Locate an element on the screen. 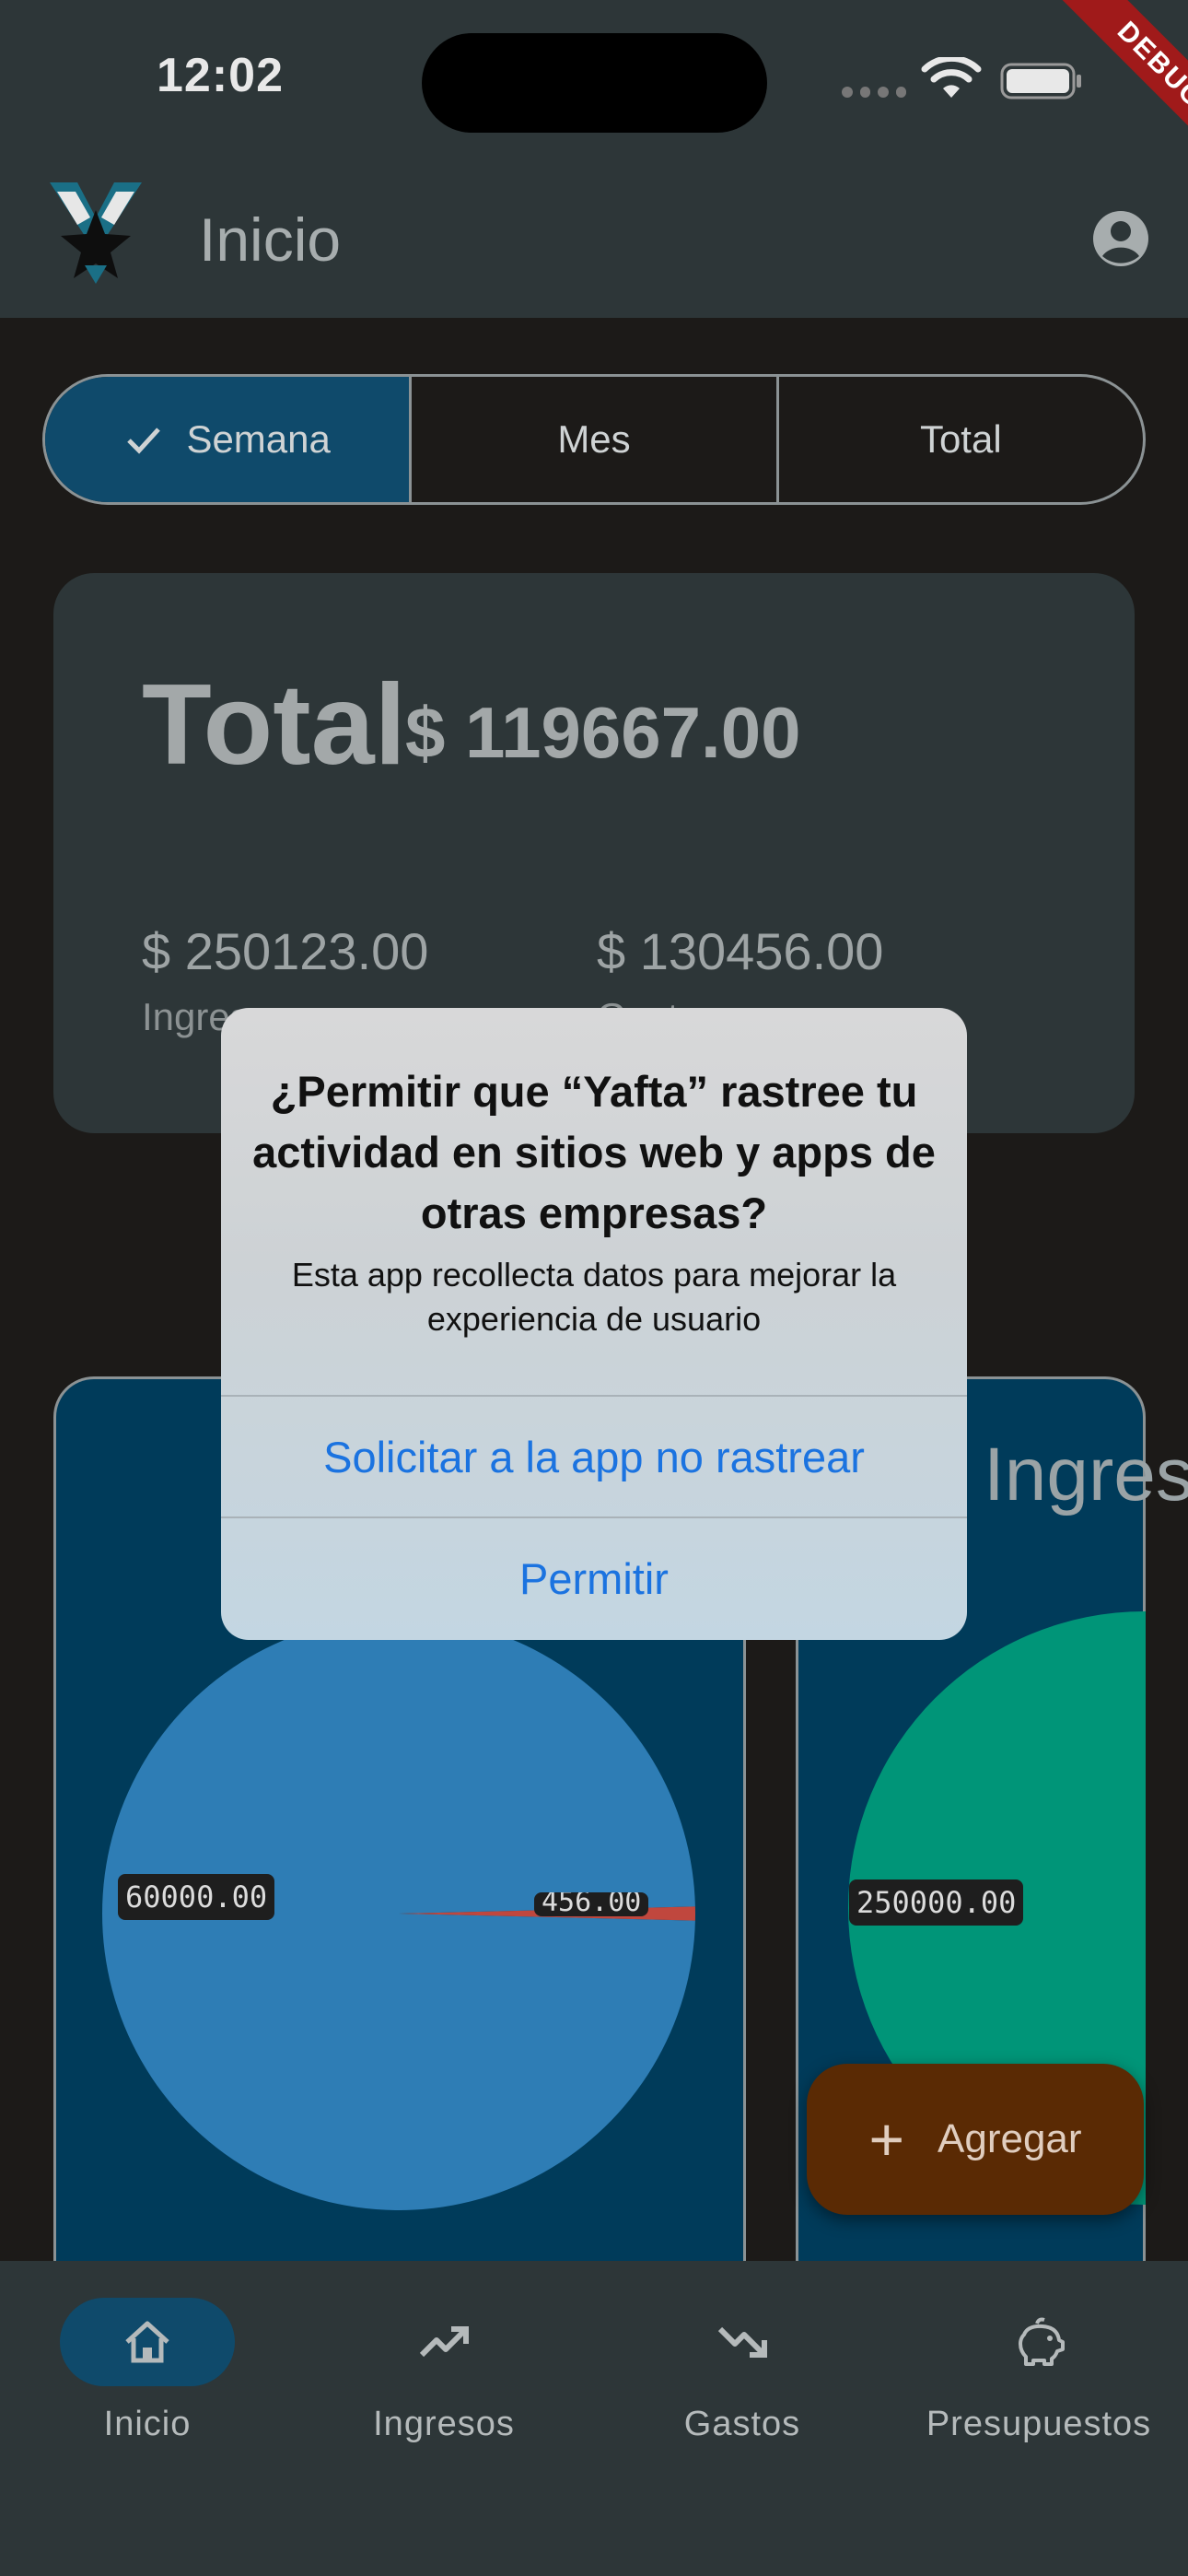 This screenshot has height=2576, width=1188. allow-tracking-button: Permitir is located at coordinates (594, 1577).